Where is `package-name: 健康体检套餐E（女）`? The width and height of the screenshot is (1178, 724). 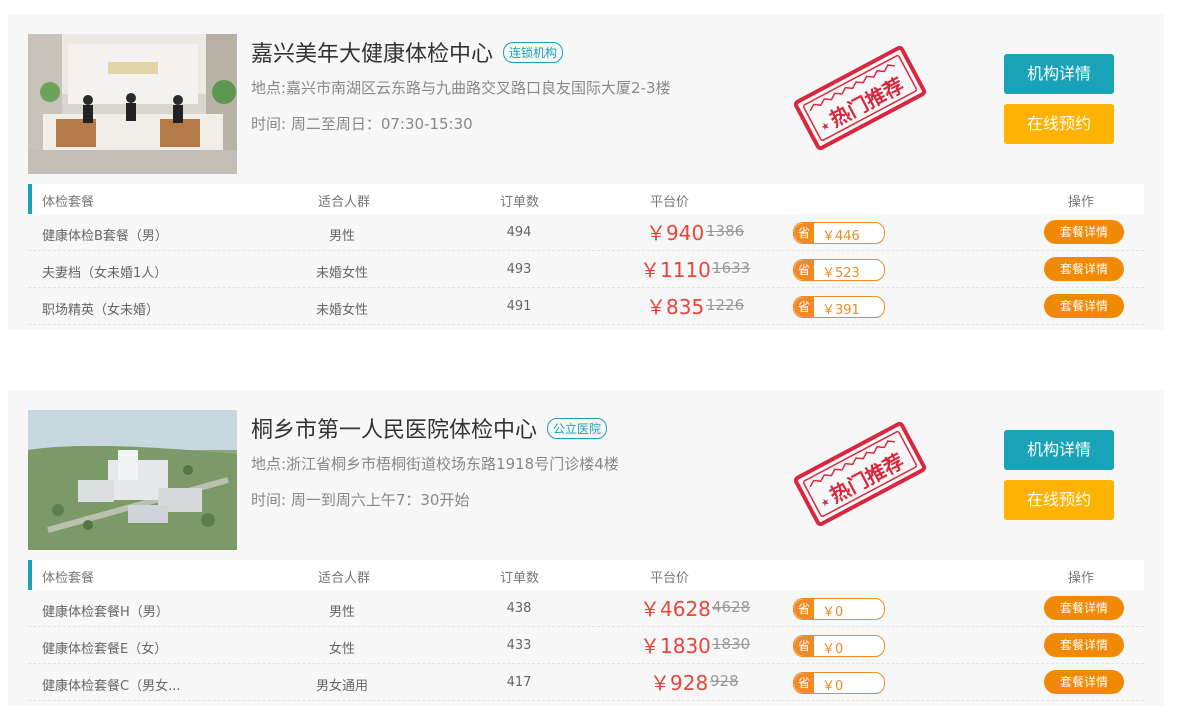 package-name: 健康体检套餐E（女） is located at coordinates (104, 647).